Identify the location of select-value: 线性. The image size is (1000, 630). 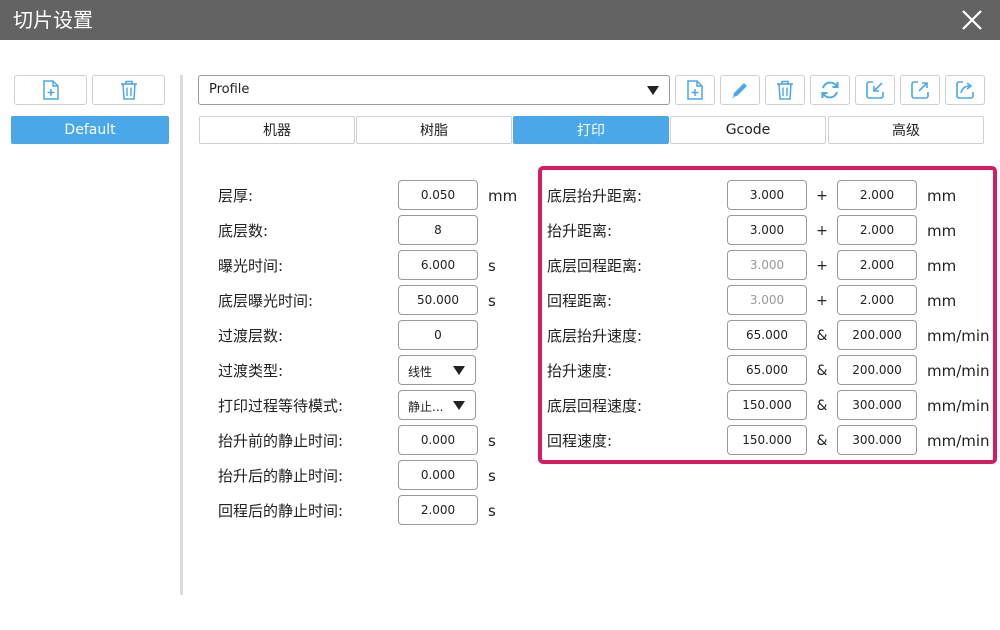
(420, 372).